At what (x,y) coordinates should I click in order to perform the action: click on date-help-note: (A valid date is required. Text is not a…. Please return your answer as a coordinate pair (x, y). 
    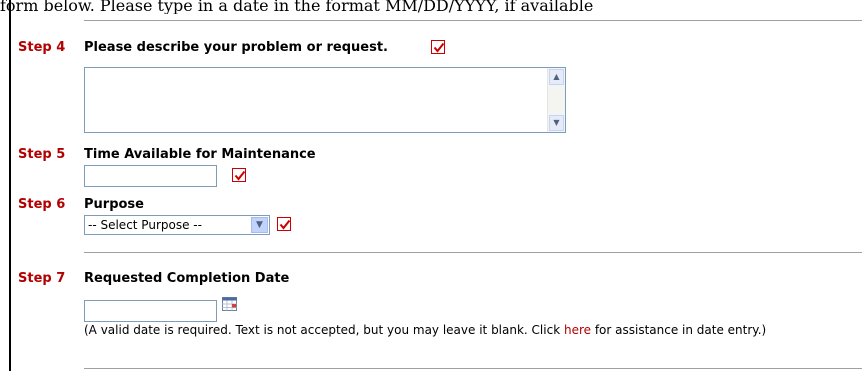
    Looking at the image, I should click on (473, 330).